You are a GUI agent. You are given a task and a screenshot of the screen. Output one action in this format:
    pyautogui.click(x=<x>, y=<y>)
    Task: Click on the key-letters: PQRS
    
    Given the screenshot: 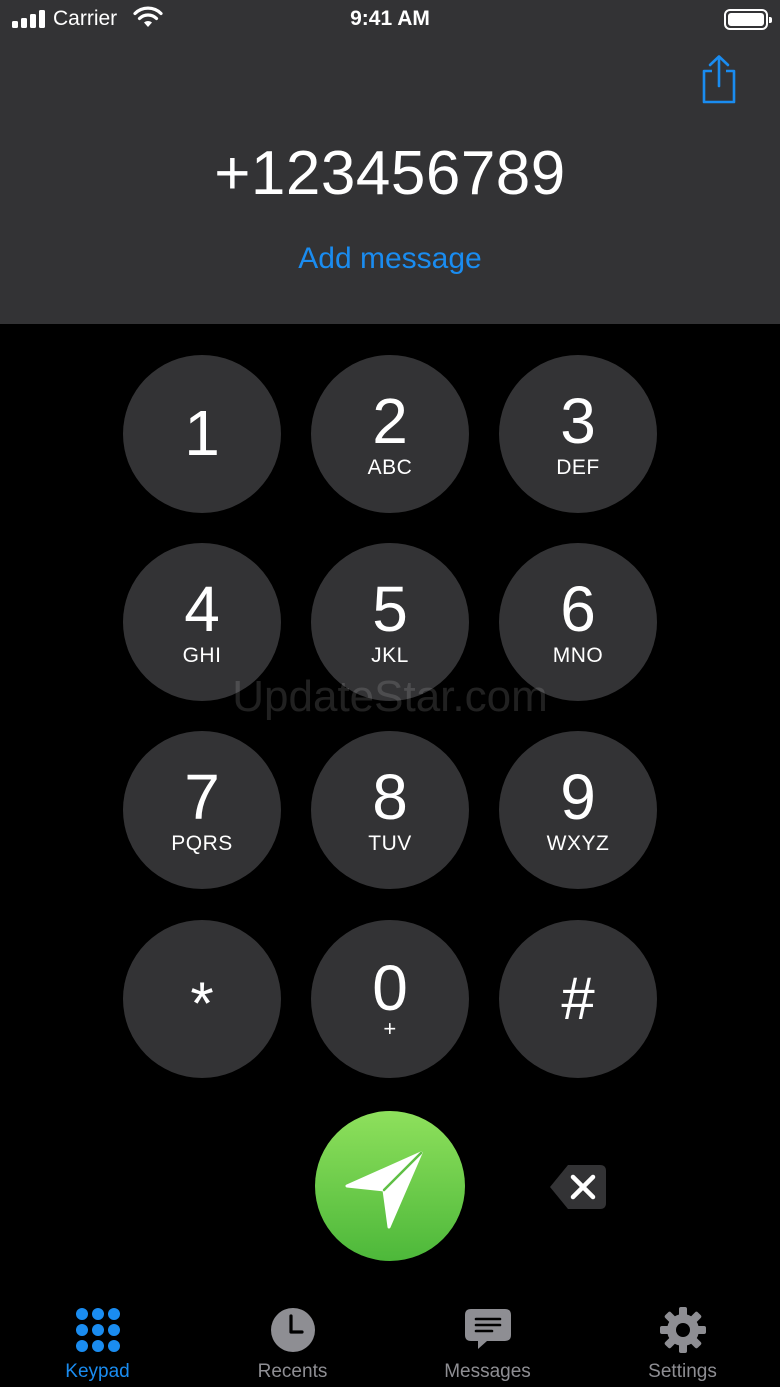 What is the action you would take?
    pyautogui.click(x=202, y=843)
    